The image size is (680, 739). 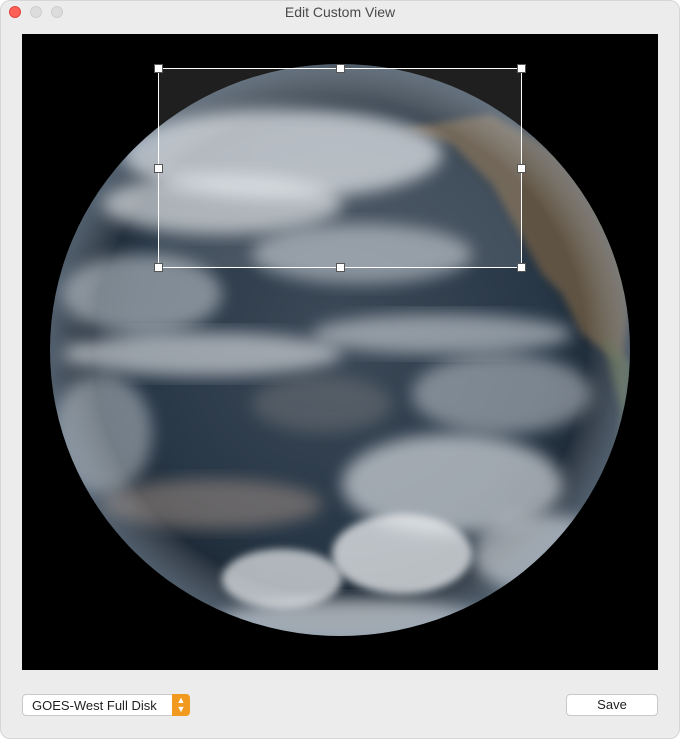 What do you see at coordinates (181, 705) in the screenshot?
I see `chevron-up-down-icon: ▲ ▼` at bounding box center [181, 705].